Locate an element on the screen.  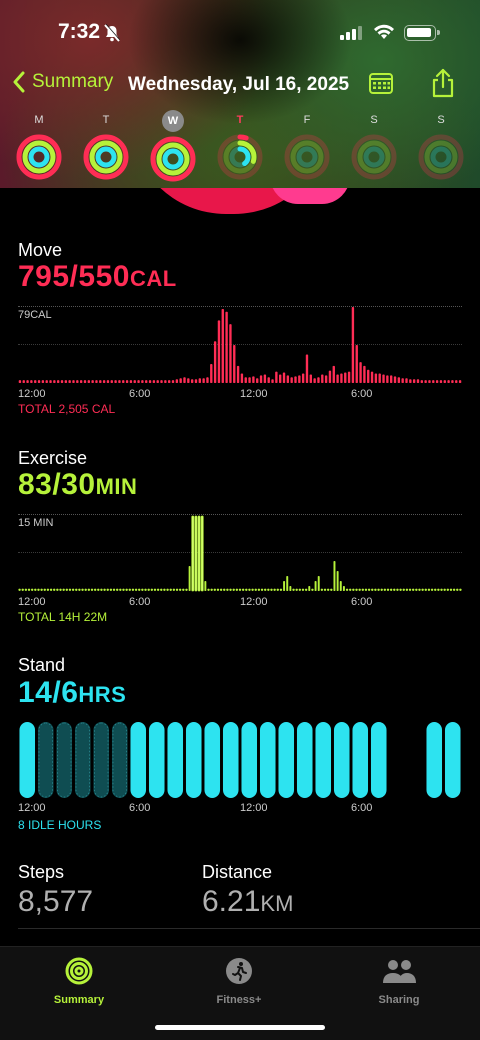
exercise-chart: 15 MIN is located at coordinates (240, 553).